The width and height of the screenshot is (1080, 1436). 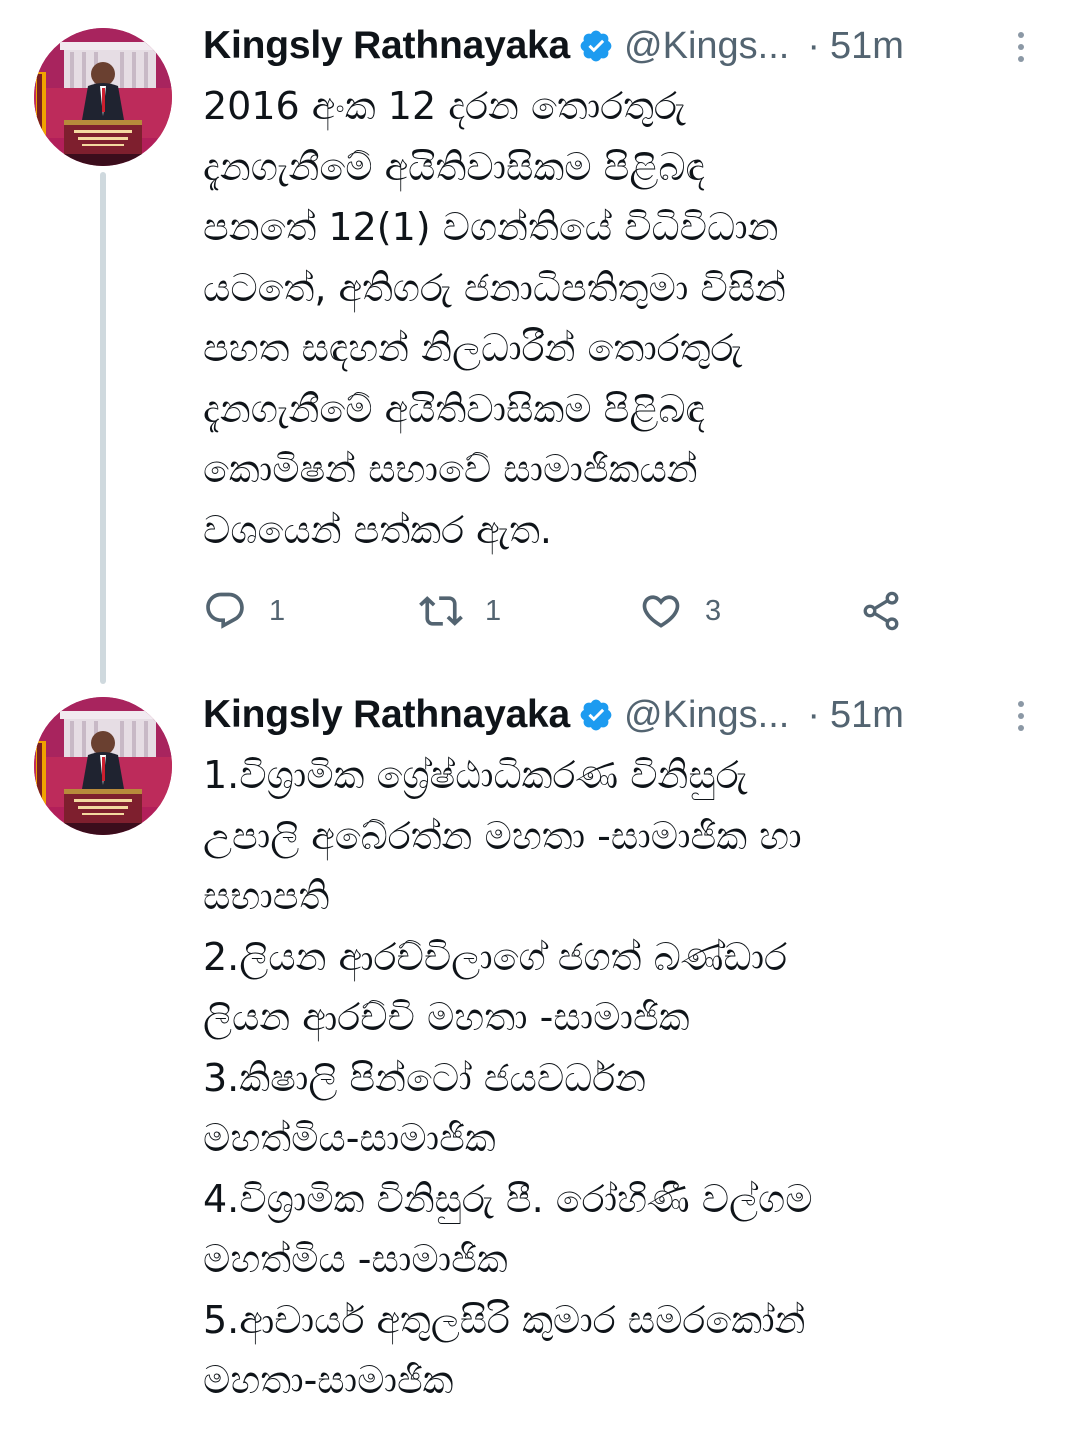 What do you see at coordinates (349, 1138) in the screenshot?
I see `tweet-text-line: මහත්මිය-සාමාජික` at bounding box center [349, 1138].